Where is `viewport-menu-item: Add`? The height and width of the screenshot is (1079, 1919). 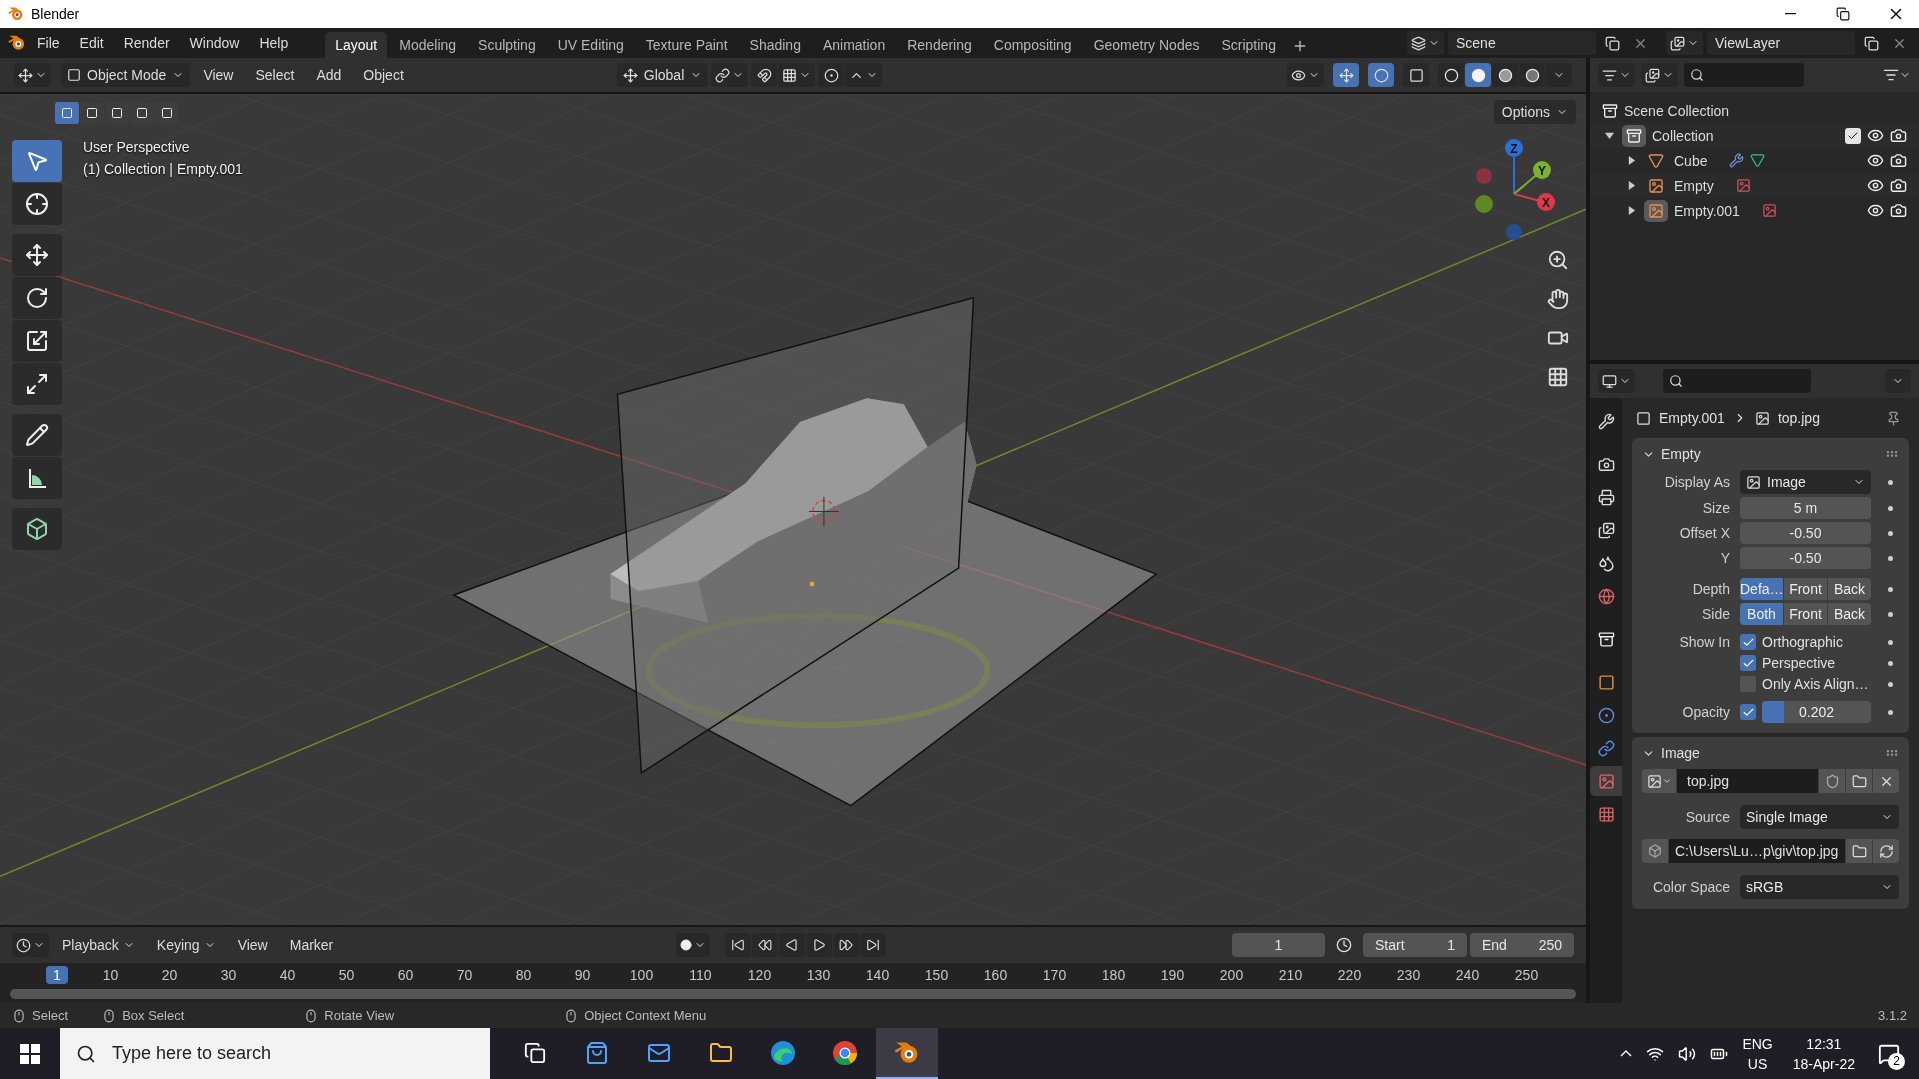
viewport-menu-item: Add is located at coordinates (329, 75).